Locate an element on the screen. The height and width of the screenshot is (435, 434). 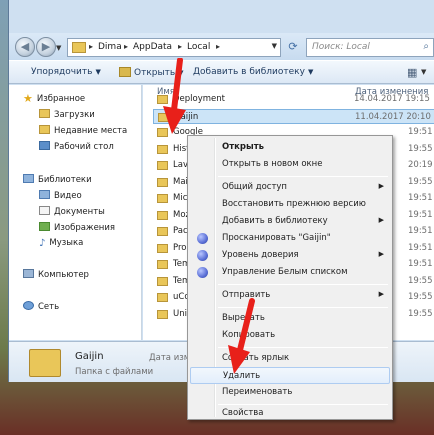
menu-item-share: Общий доступ ▶ is located at coordinates (290, 187).